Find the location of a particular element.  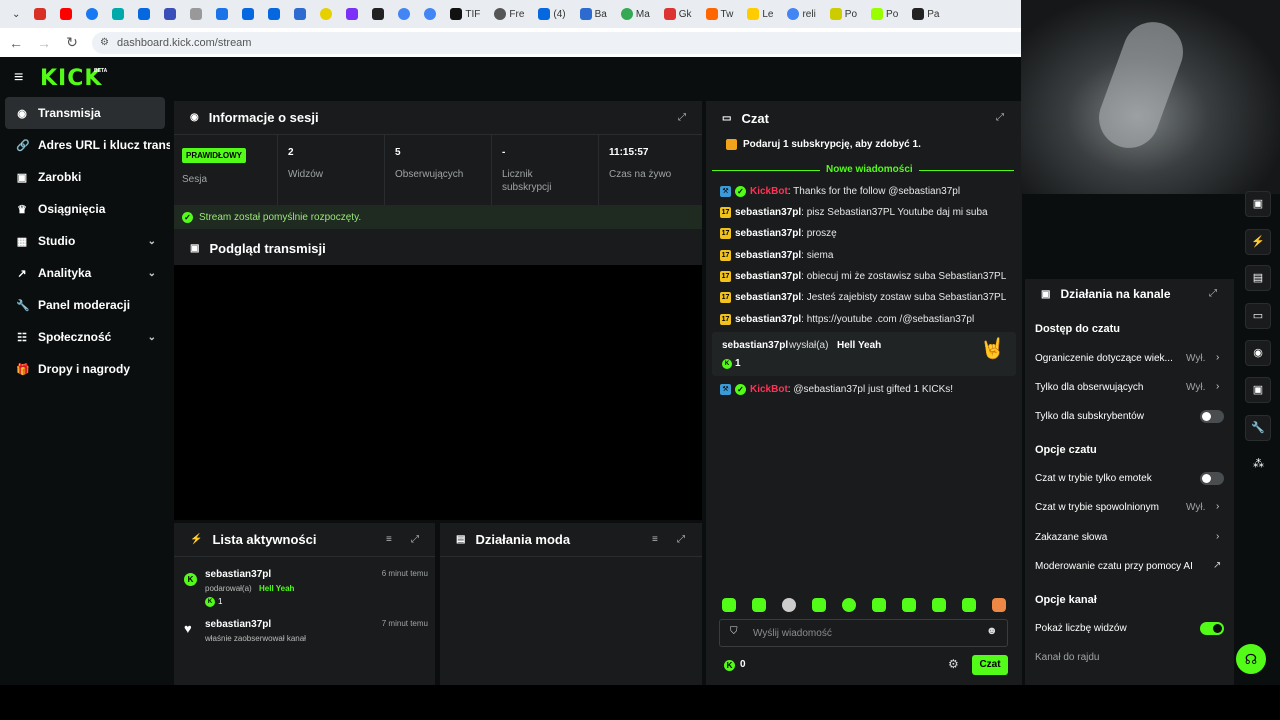

subs-only-toggle is located at coordinates (1212, 416).